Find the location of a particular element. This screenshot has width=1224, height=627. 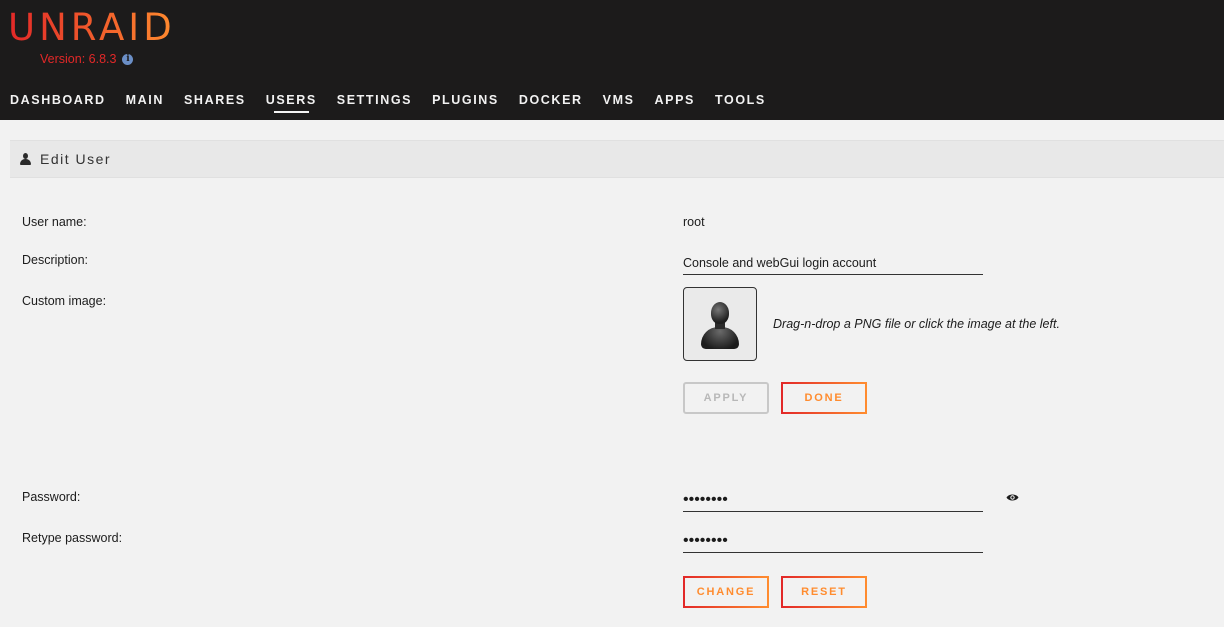

nav-plugins: PLUGINS is located at coordinates (465, 103).